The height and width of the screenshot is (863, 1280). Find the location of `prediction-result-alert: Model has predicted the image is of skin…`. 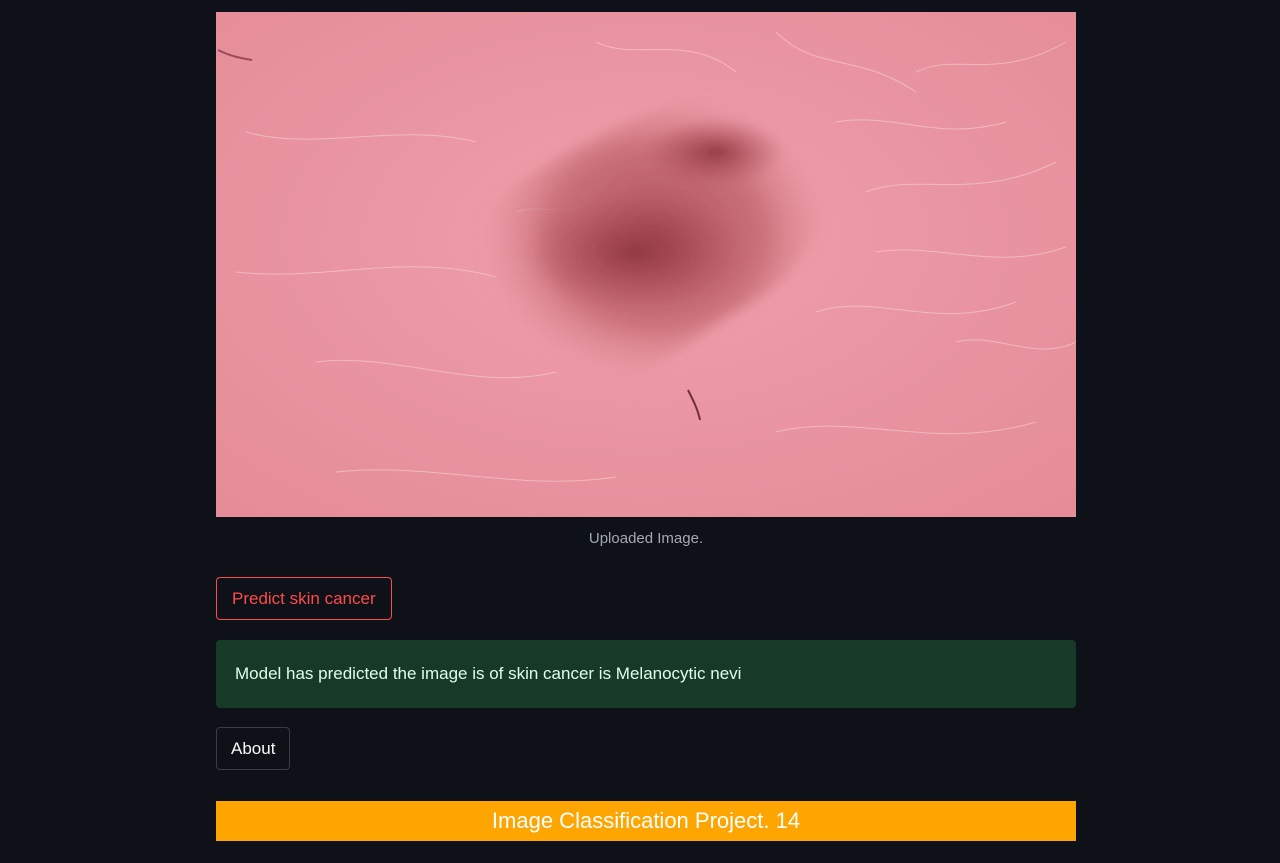

prediction-result-alert: Model has predicted the image is of skin… is located at coordinates (646, 674).